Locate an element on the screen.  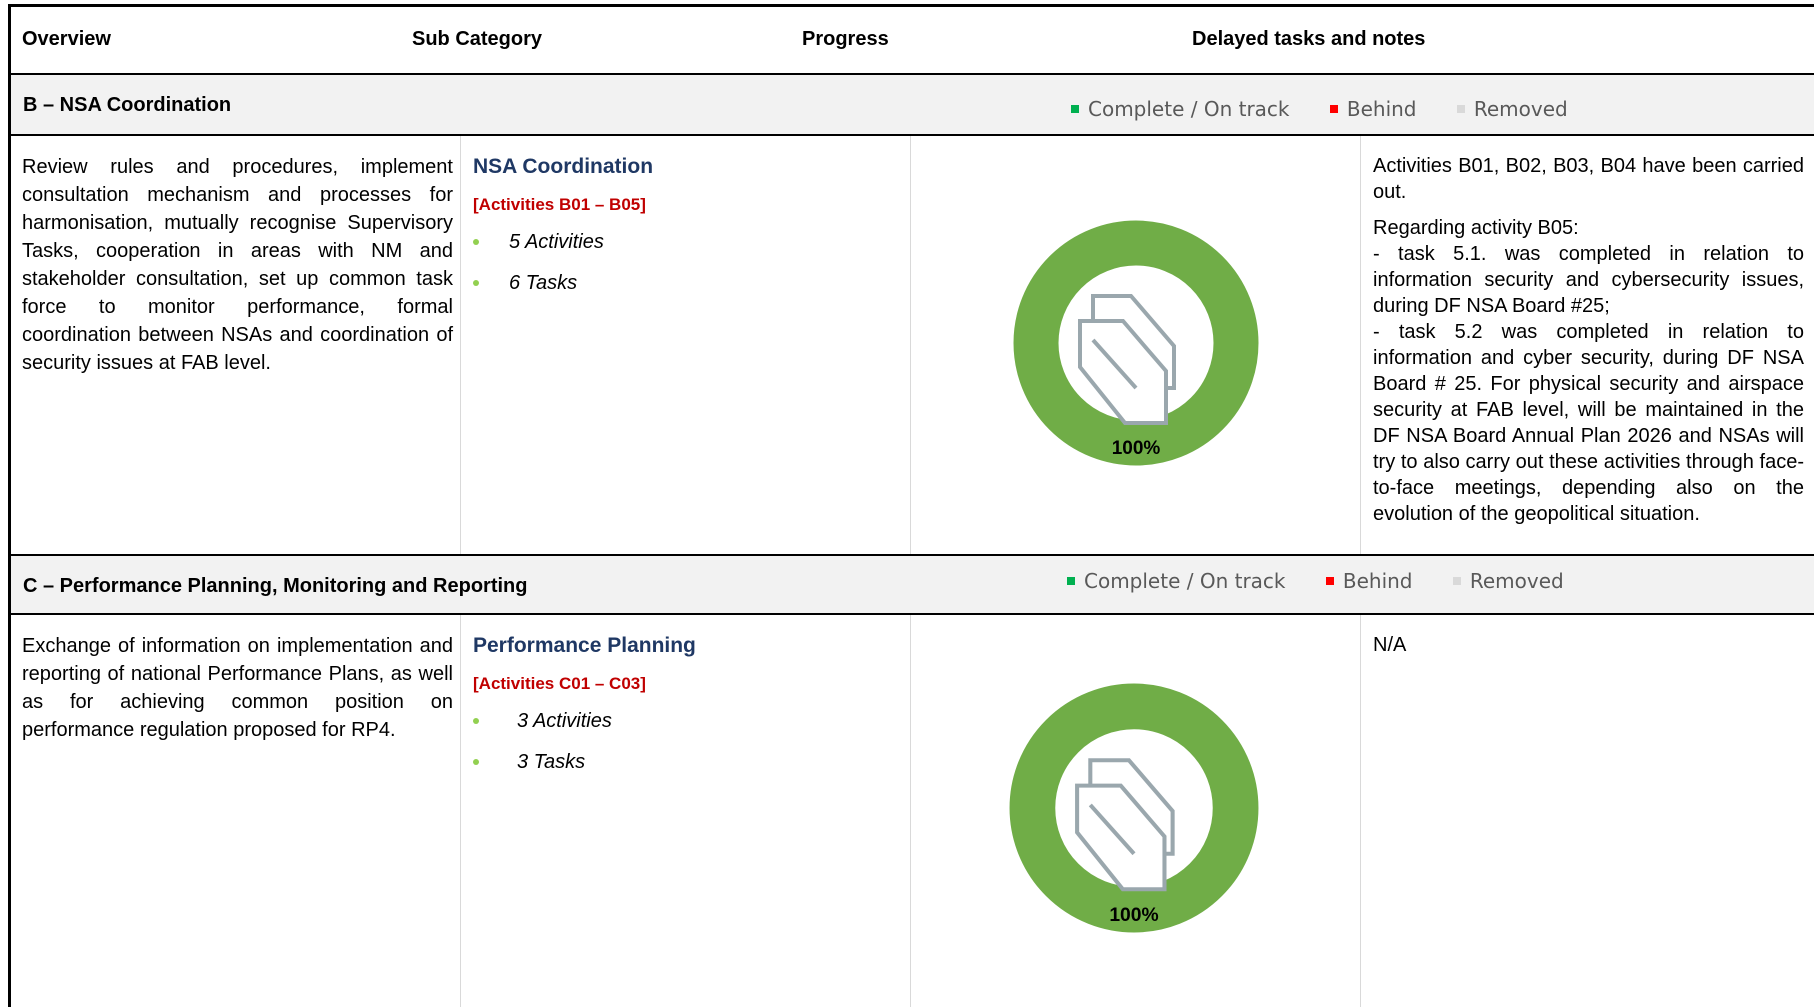
activities-range: [Activities B01 – B05] is located at coordinates (559, 204).